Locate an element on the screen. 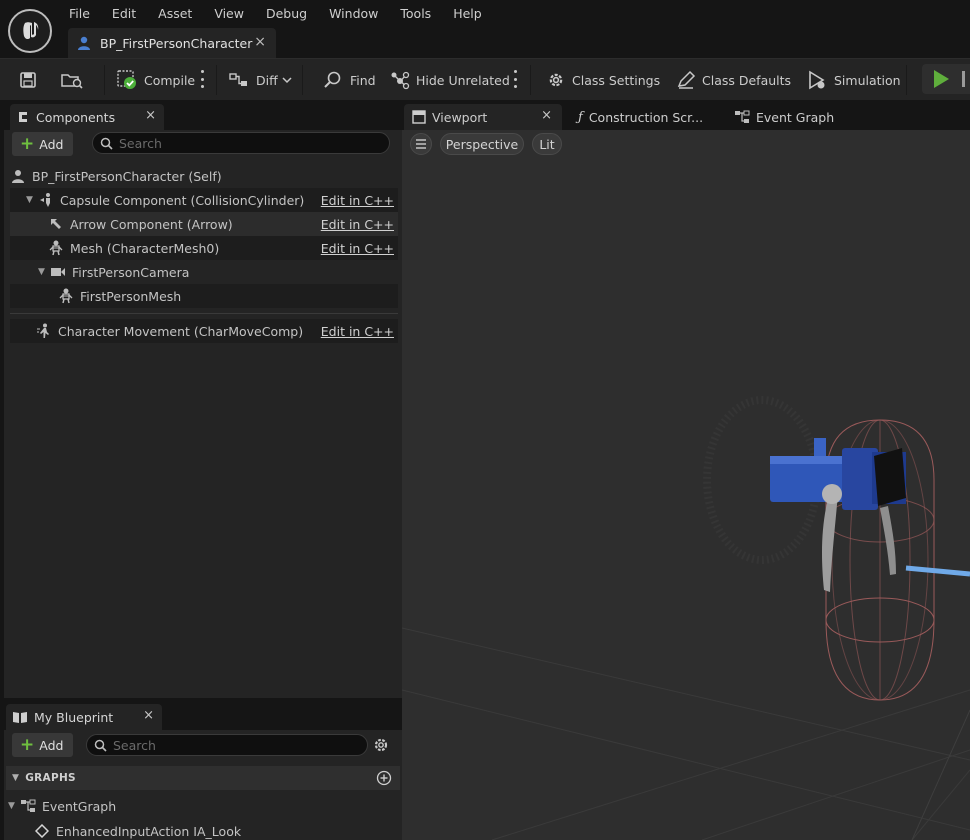 The image size is (970, 840). settings-gear-icon is located at coordinates (381, 745).